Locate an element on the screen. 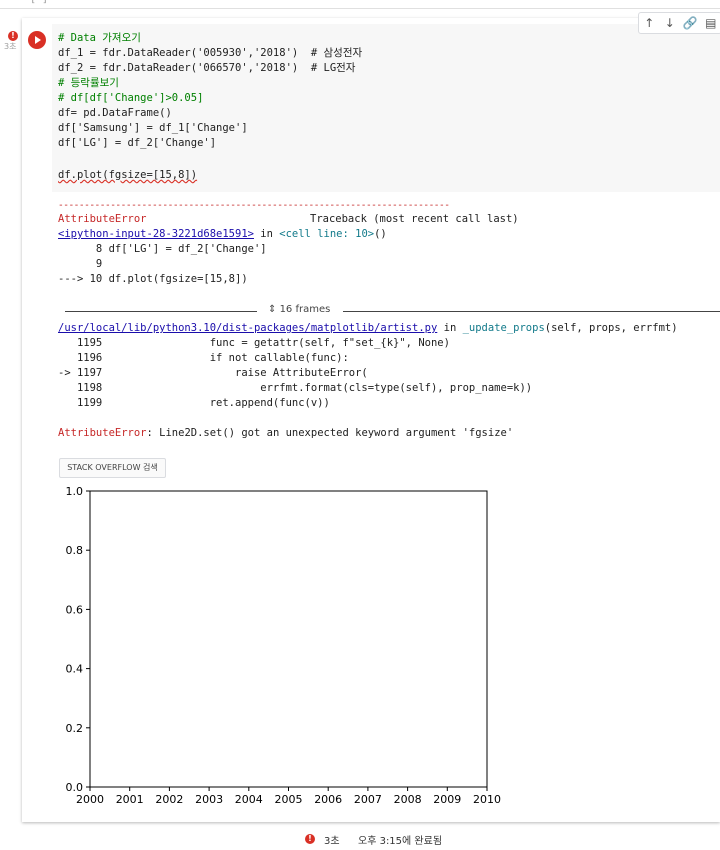  y-tick-label: 1.0 is located at coordinates (75, 491).